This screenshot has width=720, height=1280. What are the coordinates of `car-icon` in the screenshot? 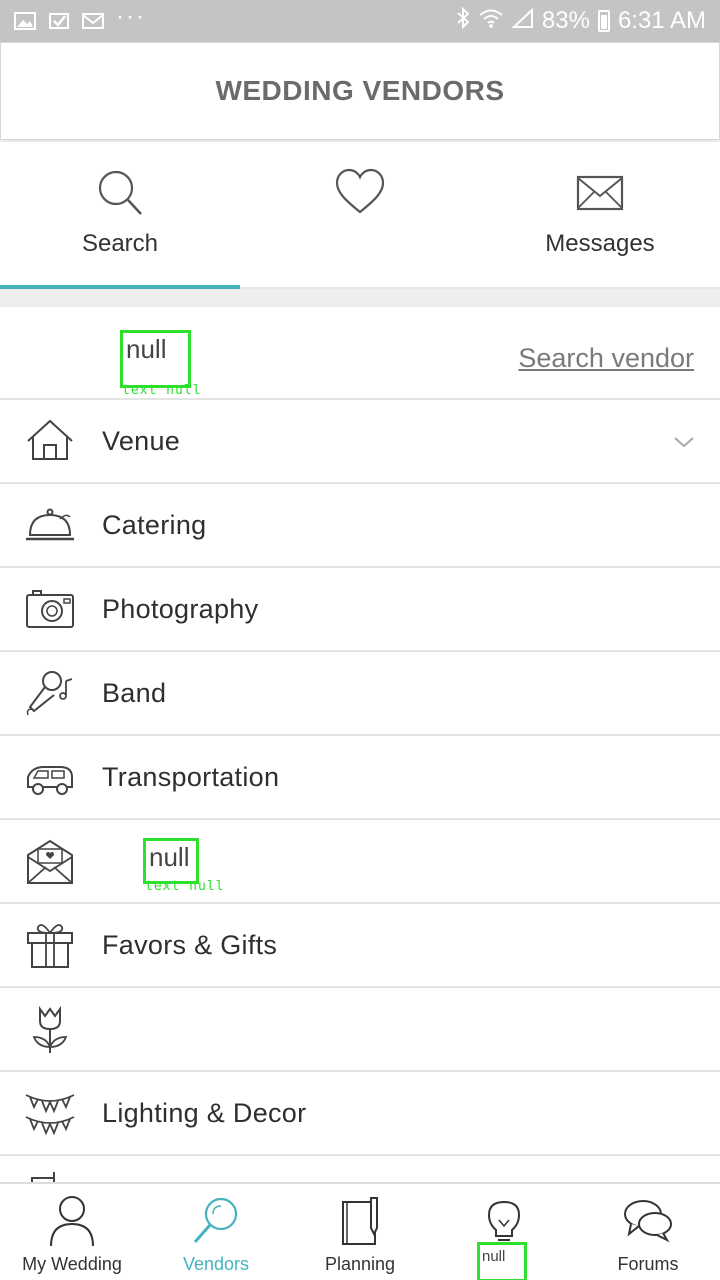 It's located at (50, 777).